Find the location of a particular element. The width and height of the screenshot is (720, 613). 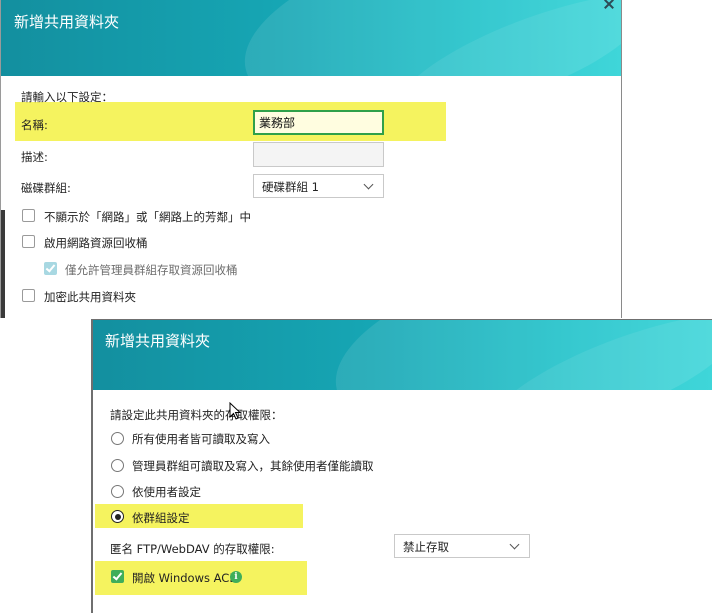

encrypt-folder-label: 加密此共用資料夾 is located at coordinates (90, 297).